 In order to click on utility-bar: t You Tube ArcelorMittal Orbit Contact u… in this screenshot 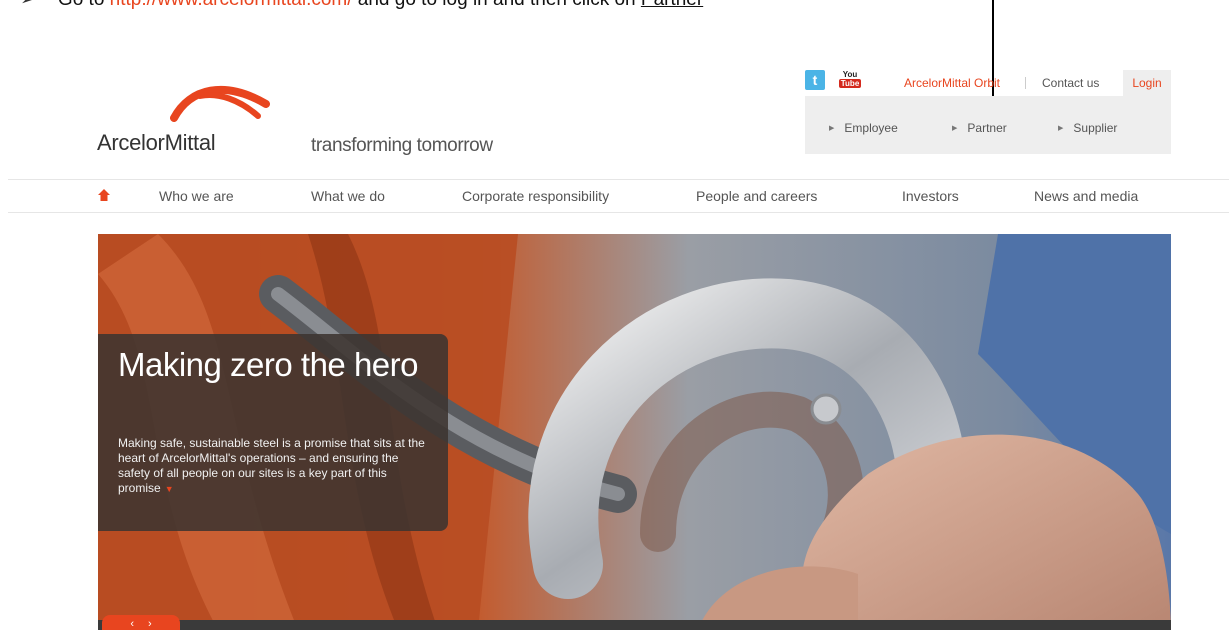, I will do `click(988, 83)`.